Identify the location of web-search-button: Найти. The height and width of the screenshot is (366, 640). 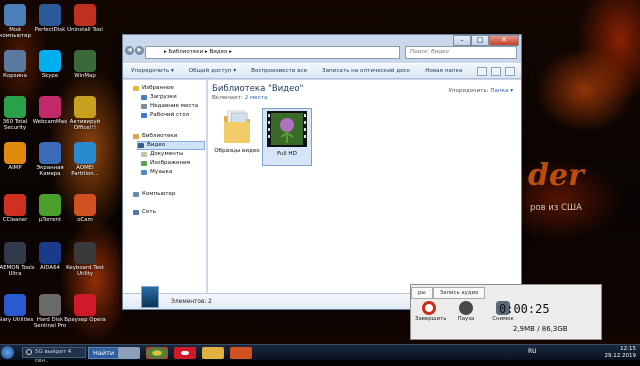
(104, 353).